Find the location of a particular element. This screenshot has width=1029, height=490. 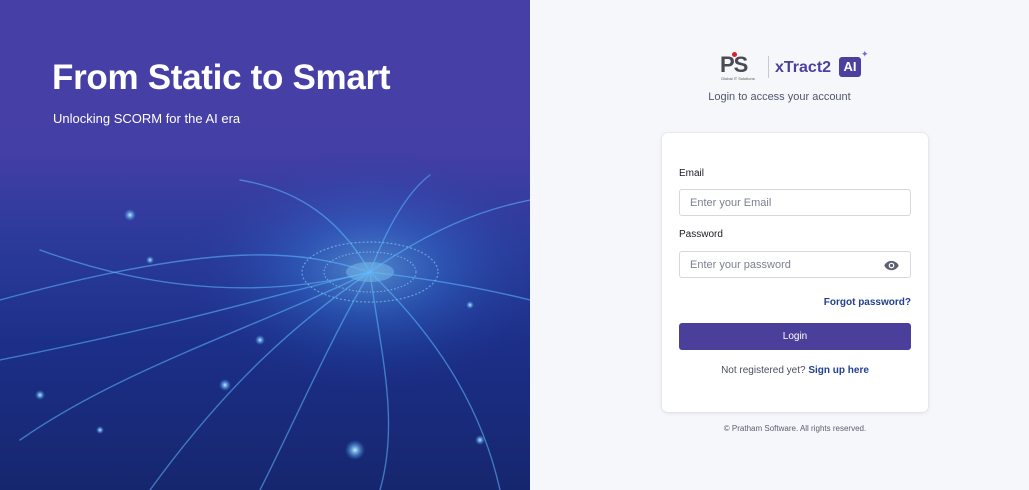

sparkle-icon: ✦ is located at coordinates (865, 54).